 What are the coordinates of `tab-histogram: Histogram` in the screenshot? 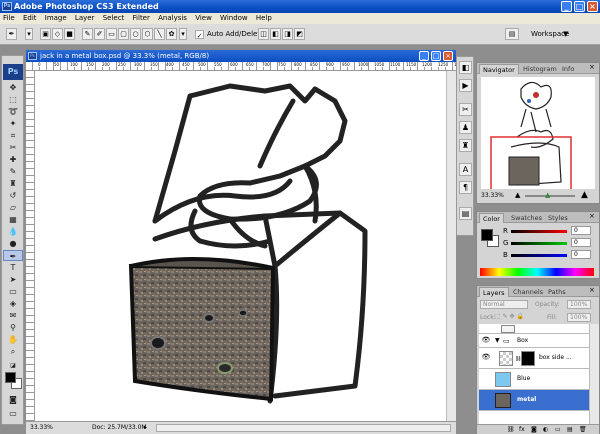 It's located at (540, 69).